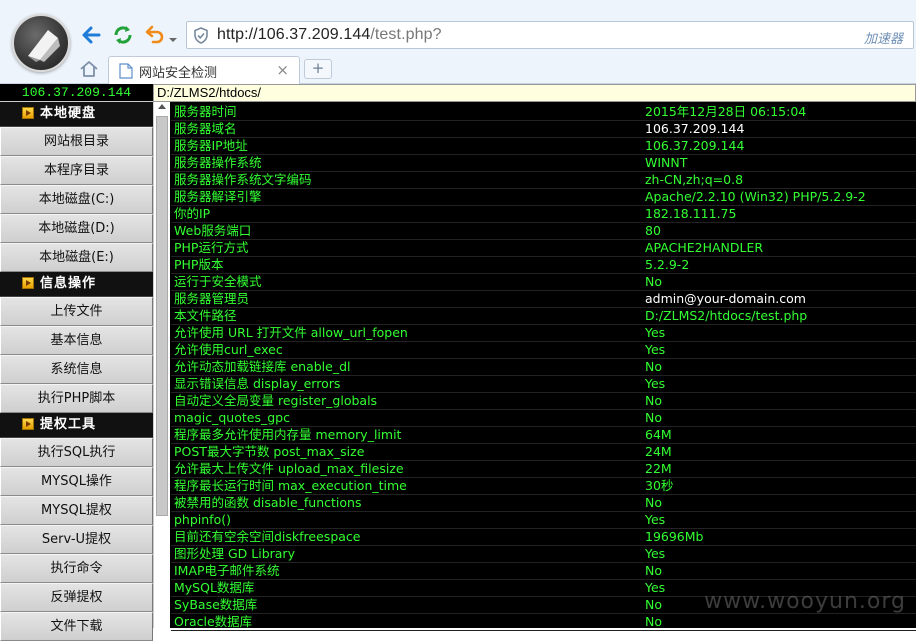  I want to click on scroll-thumb, so click(162, 316).